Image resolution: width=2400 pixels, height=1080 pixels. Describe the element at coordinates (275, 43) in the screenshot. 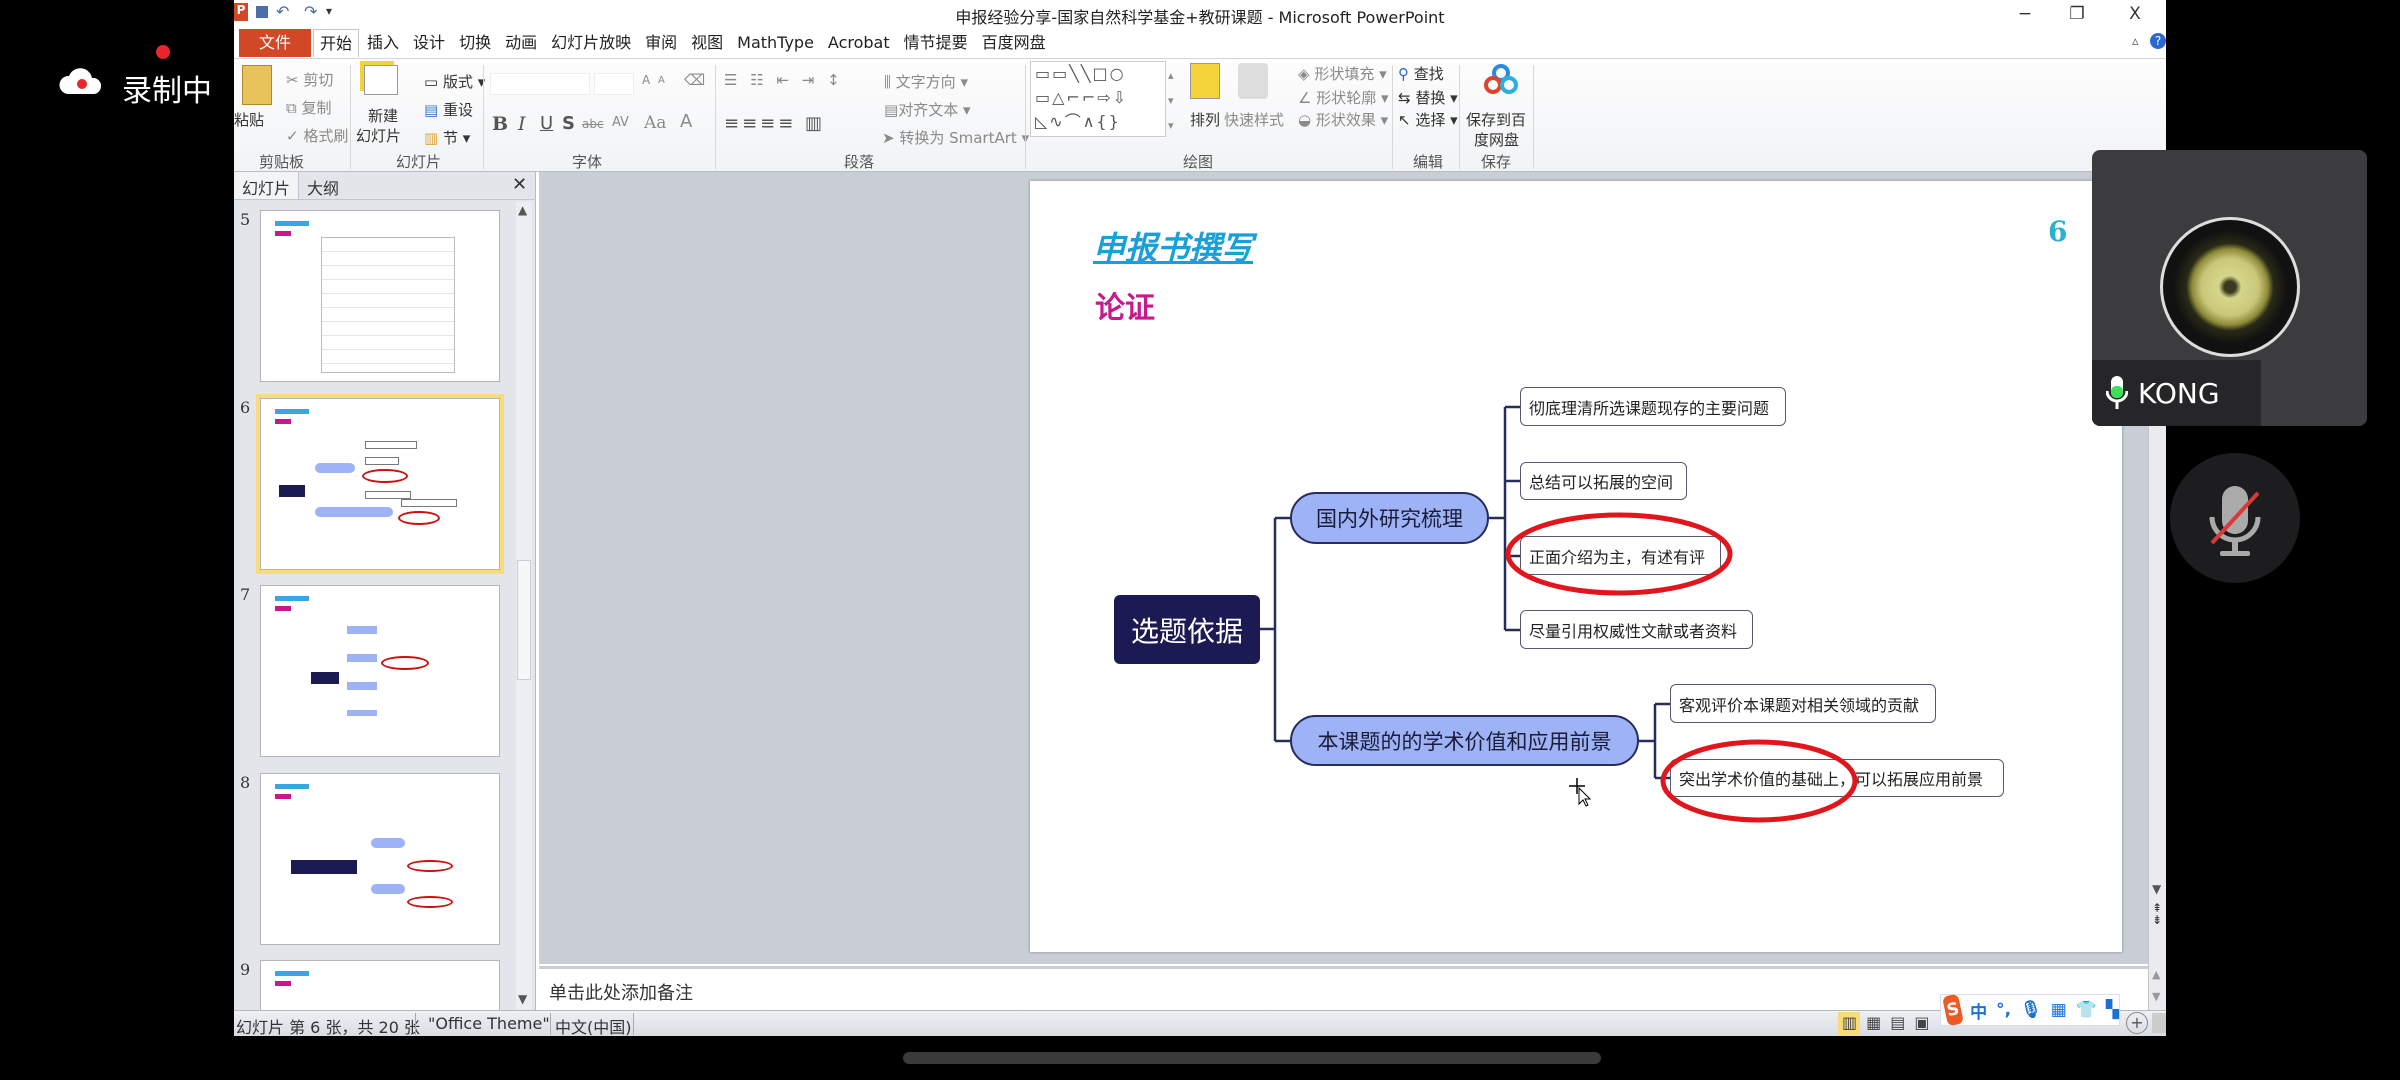

I see `tab-file: 文件` at that location.